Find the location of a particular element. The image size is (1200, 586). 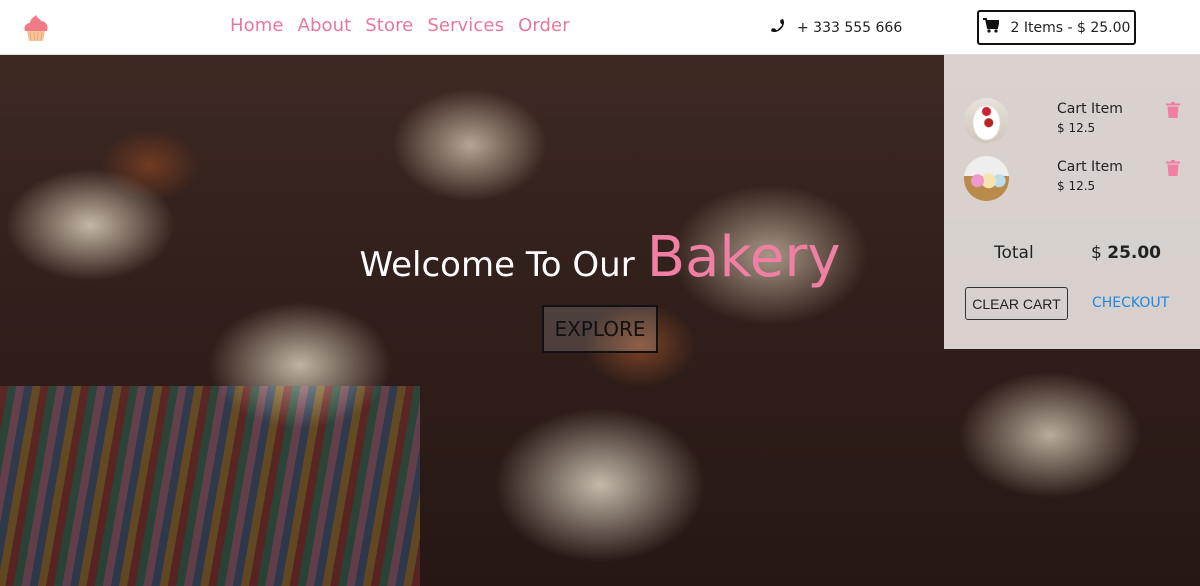

total-amount: 25.00 is located at coordinates (1134, 253).